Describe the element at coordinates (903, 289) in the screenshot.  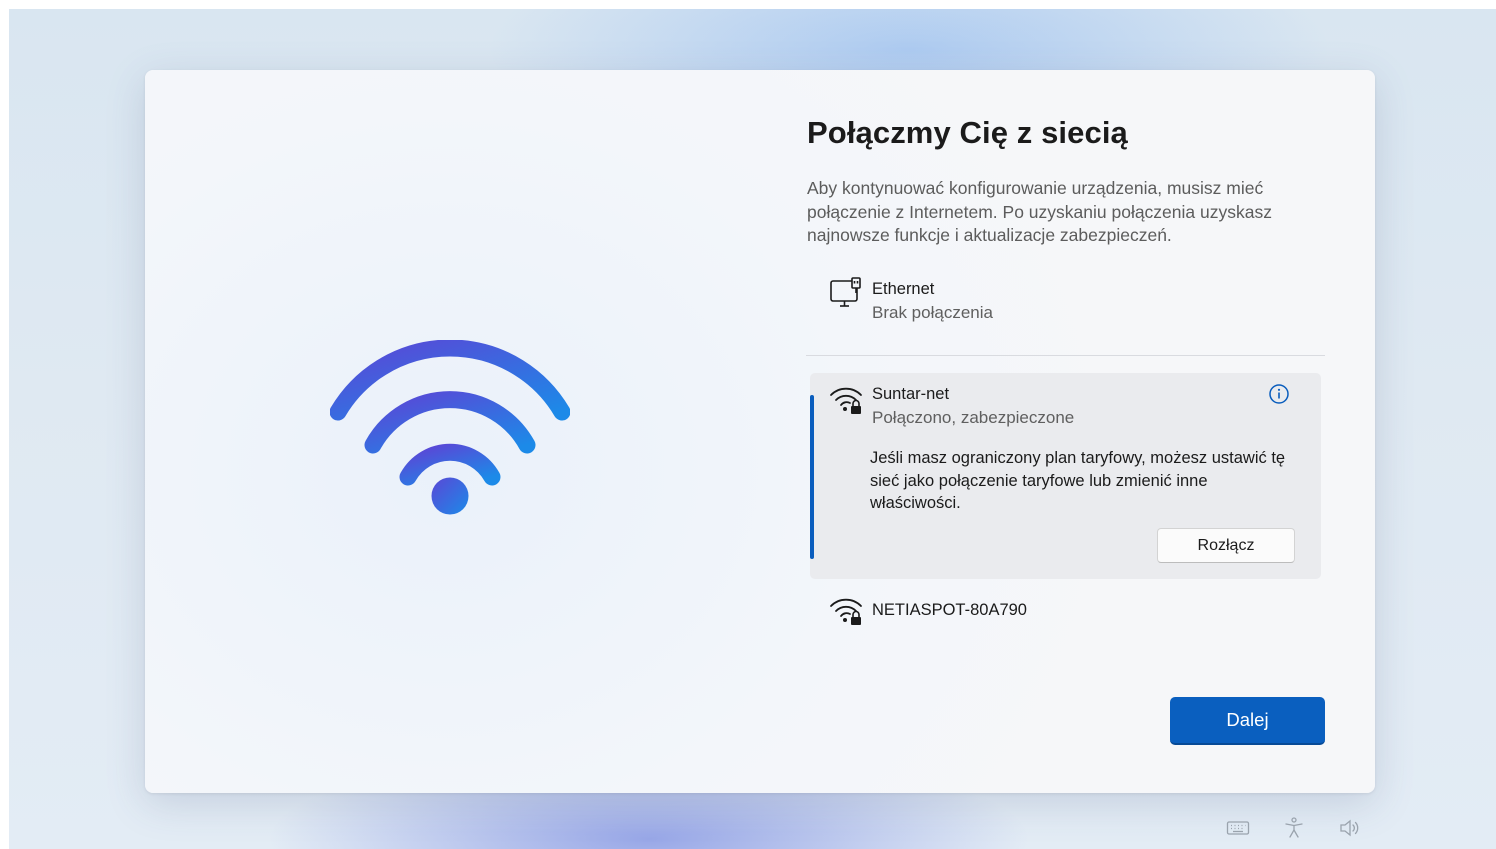
I see `network-name: Ethernet` at that location.